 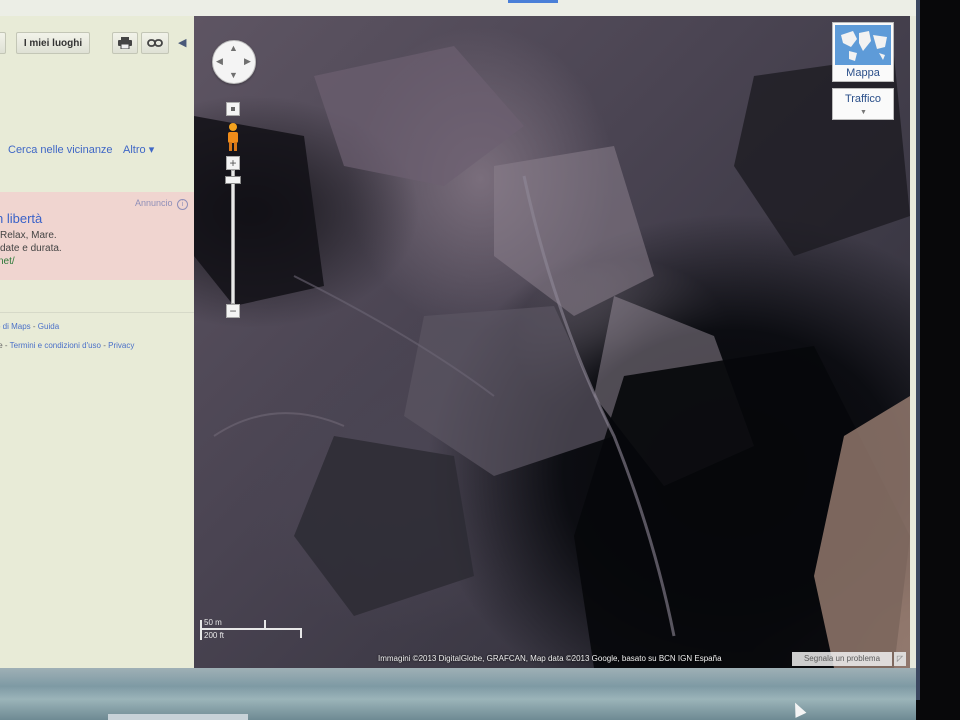 I want to click on monitor-bezel, so click(x=938, y=360).